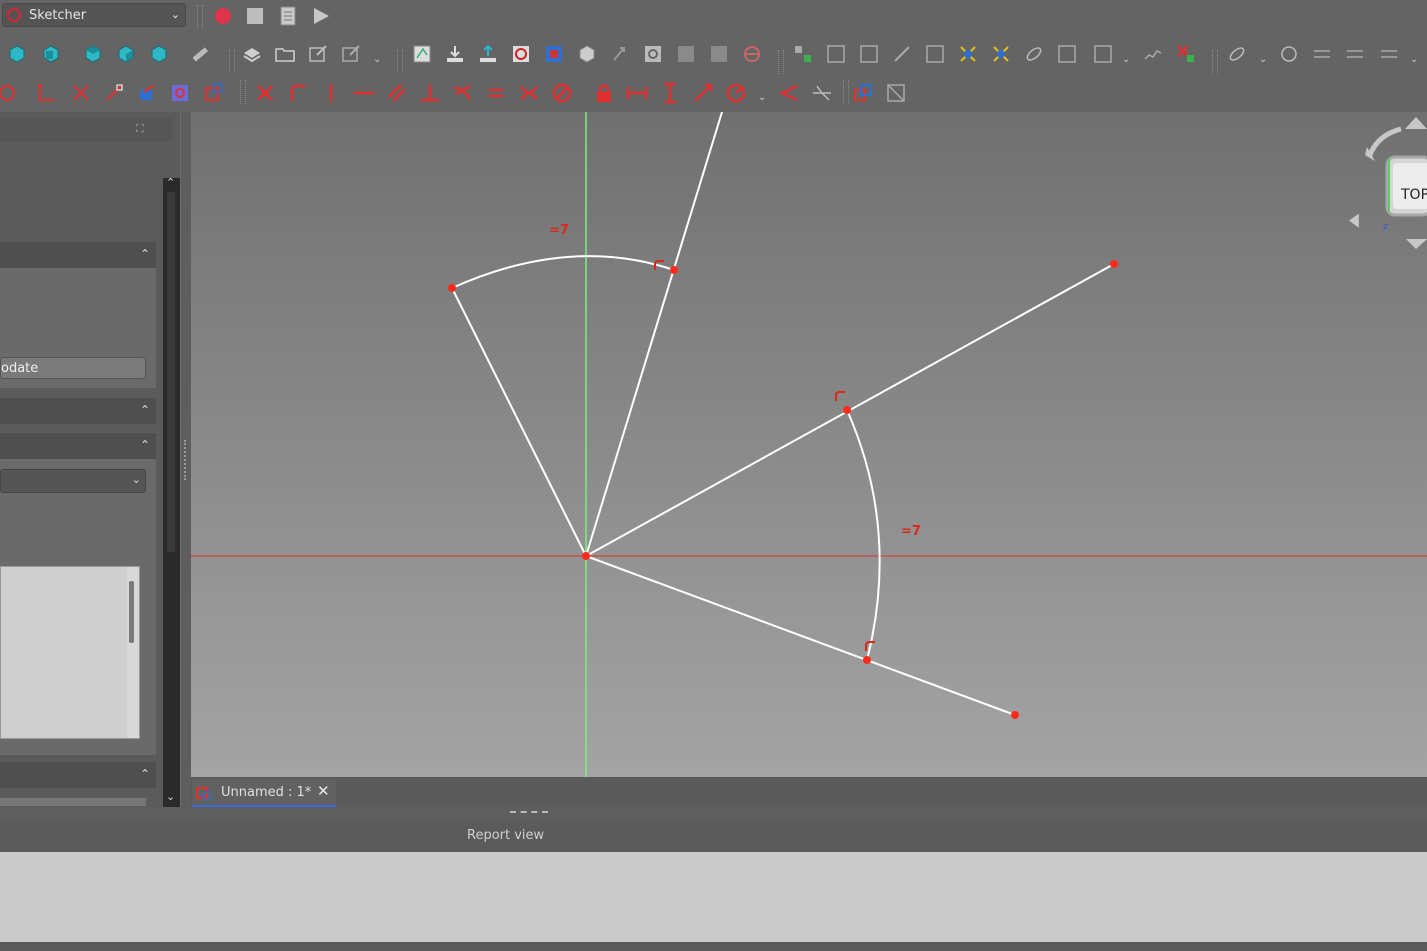  What do you see at coordinates (736, 93) in the screenshot?
I see `constrain-radius-icon` at bounding box center [736, 93].